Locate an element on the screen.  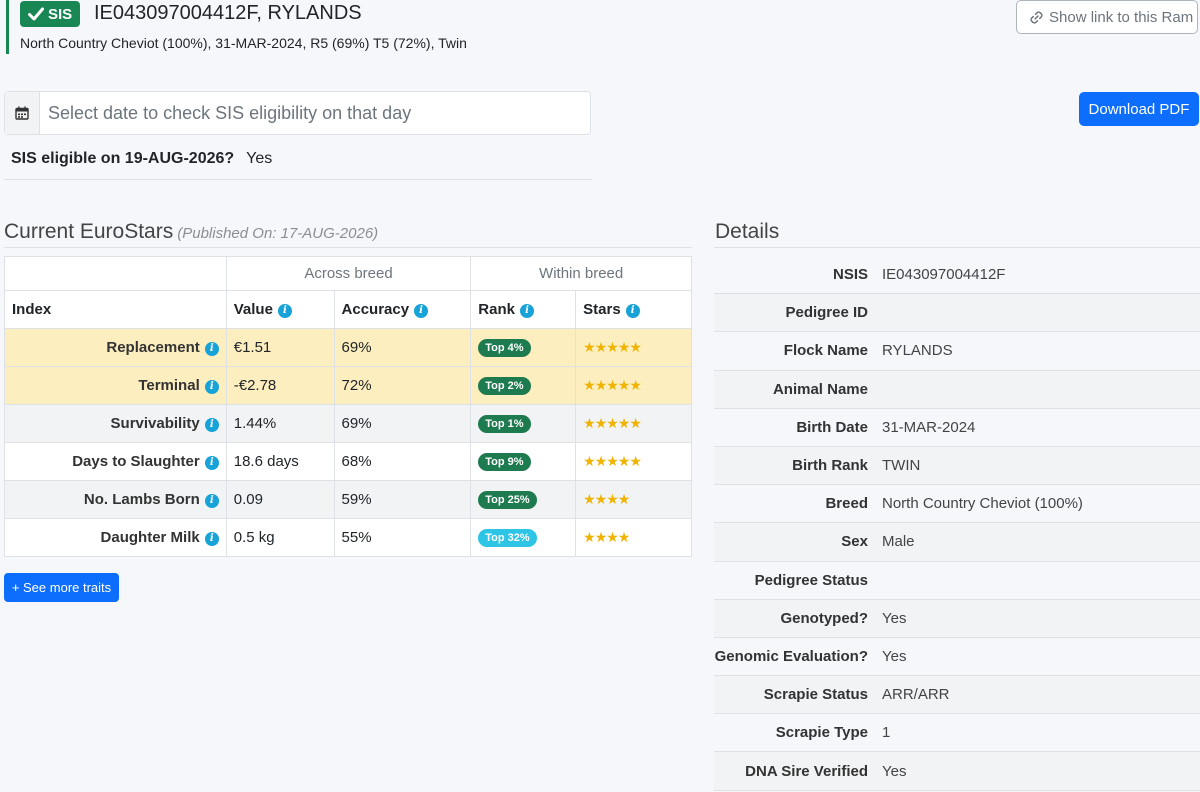
index-value: -€2.78 is located at coordinates (280, 385).